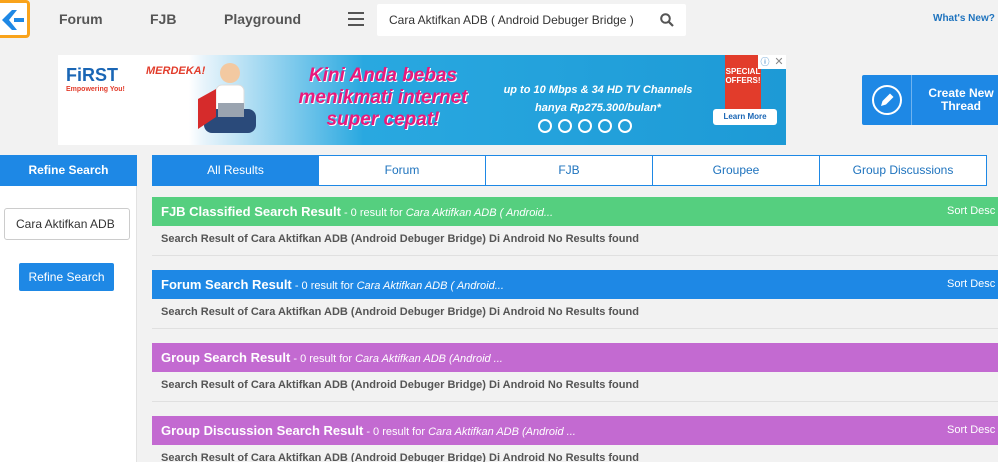 The width and height of the screenshot is (998, 462). Describe the element at coordinates (779, 62) in the screenshot. I see `ad-close-icon: ✕` at that location.